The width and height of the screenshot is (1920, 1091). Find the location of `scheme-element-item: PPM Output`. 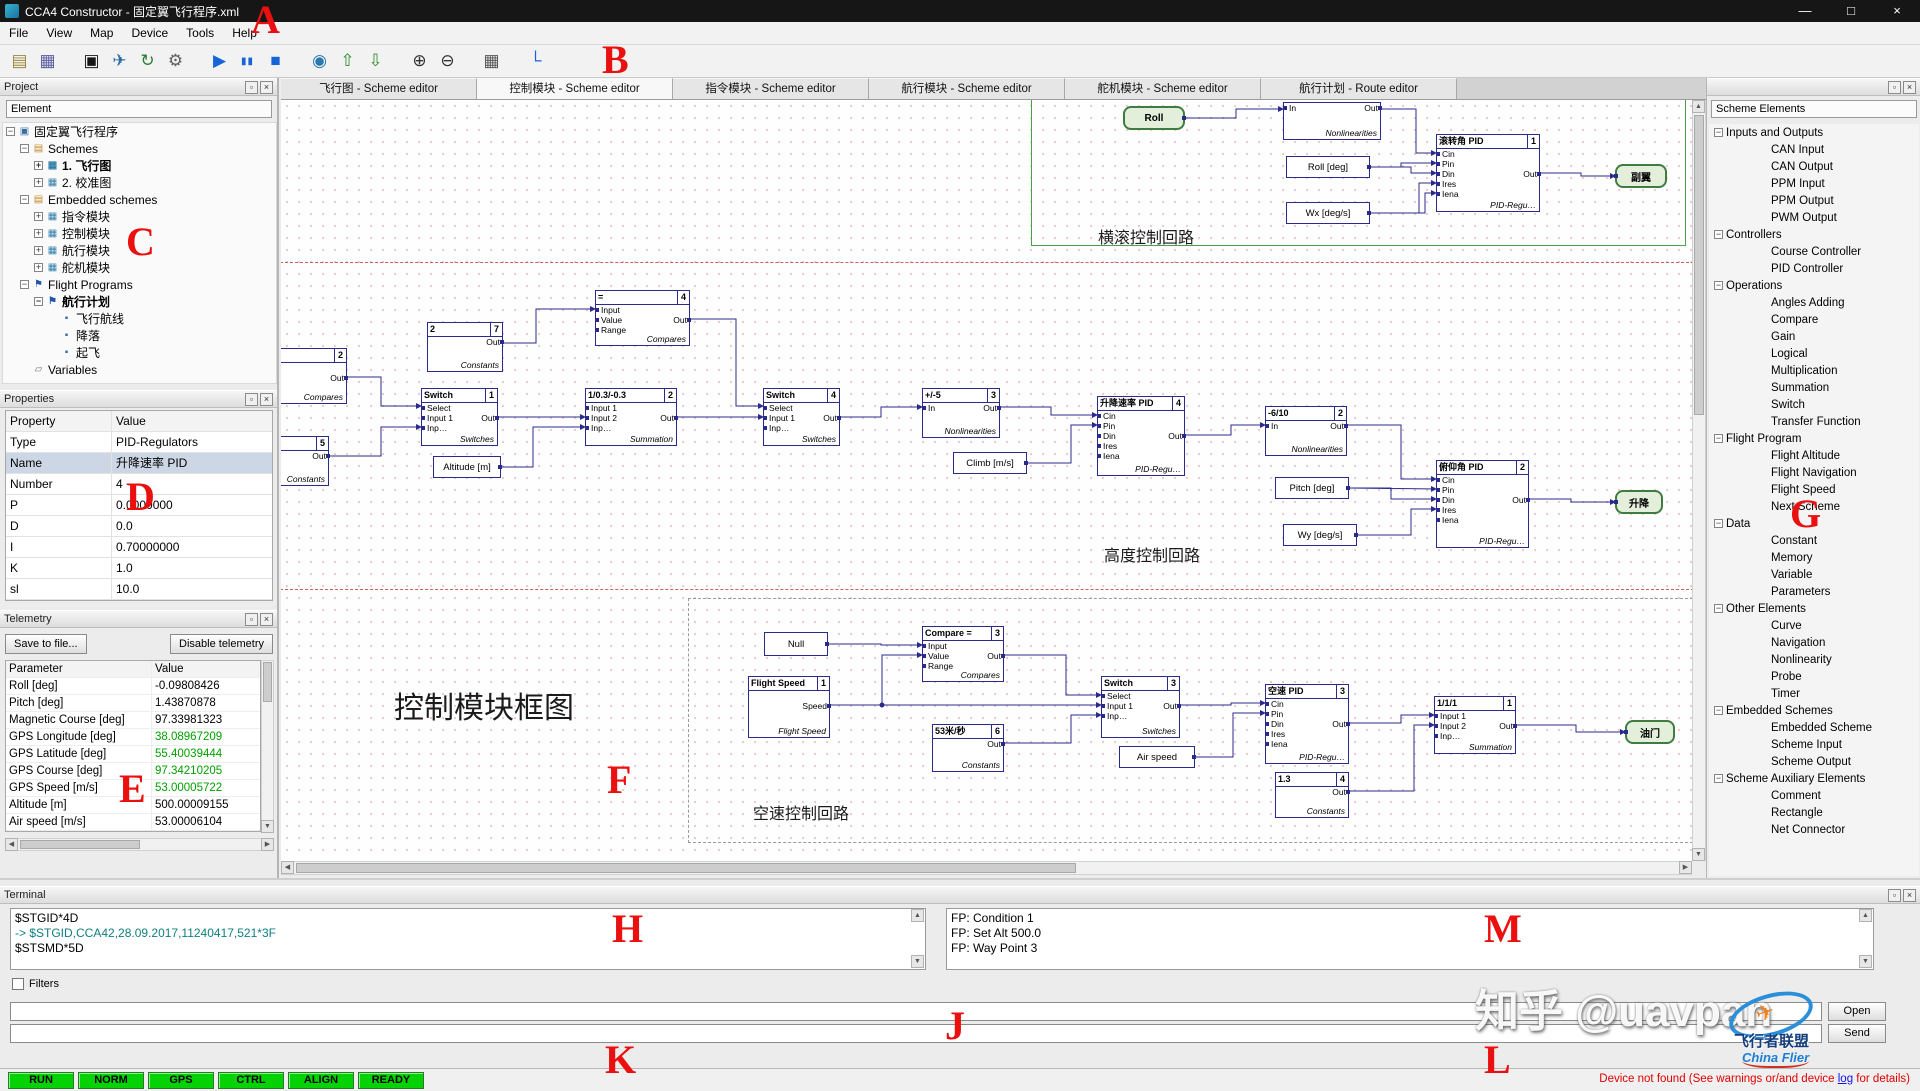

scheme-element-item: PPM Output is located at coordinates (1814, 200).